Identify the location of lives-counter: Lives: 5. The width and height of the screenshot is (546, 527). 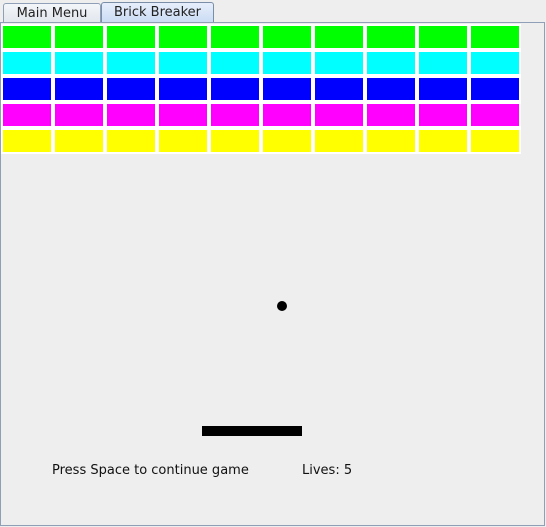
(327, 470).